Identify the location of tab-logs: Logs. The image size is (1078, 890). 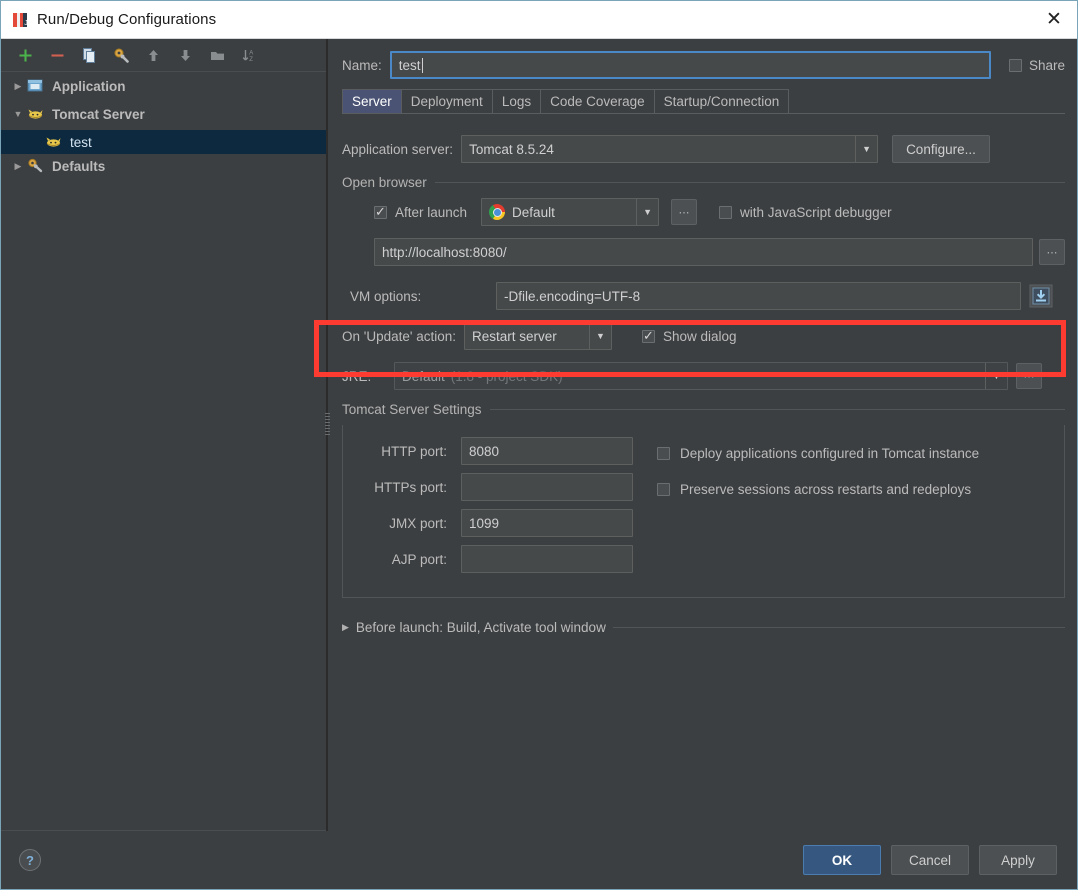
(516, 101).